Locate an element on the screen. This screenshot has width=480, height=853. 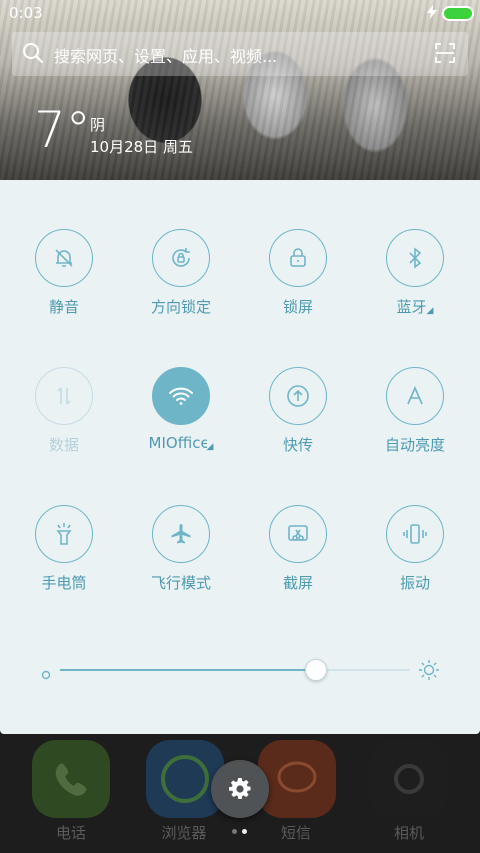
bluetooth-icon is located at coordinates (415, 258).